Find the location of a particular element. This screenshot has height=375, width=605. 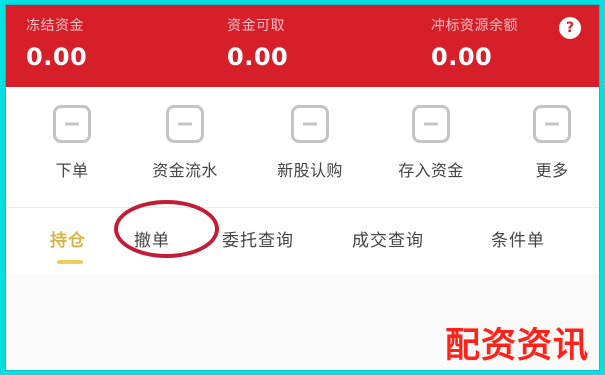

tab-holdings: 持仓 is located at coordinates (68, 238).